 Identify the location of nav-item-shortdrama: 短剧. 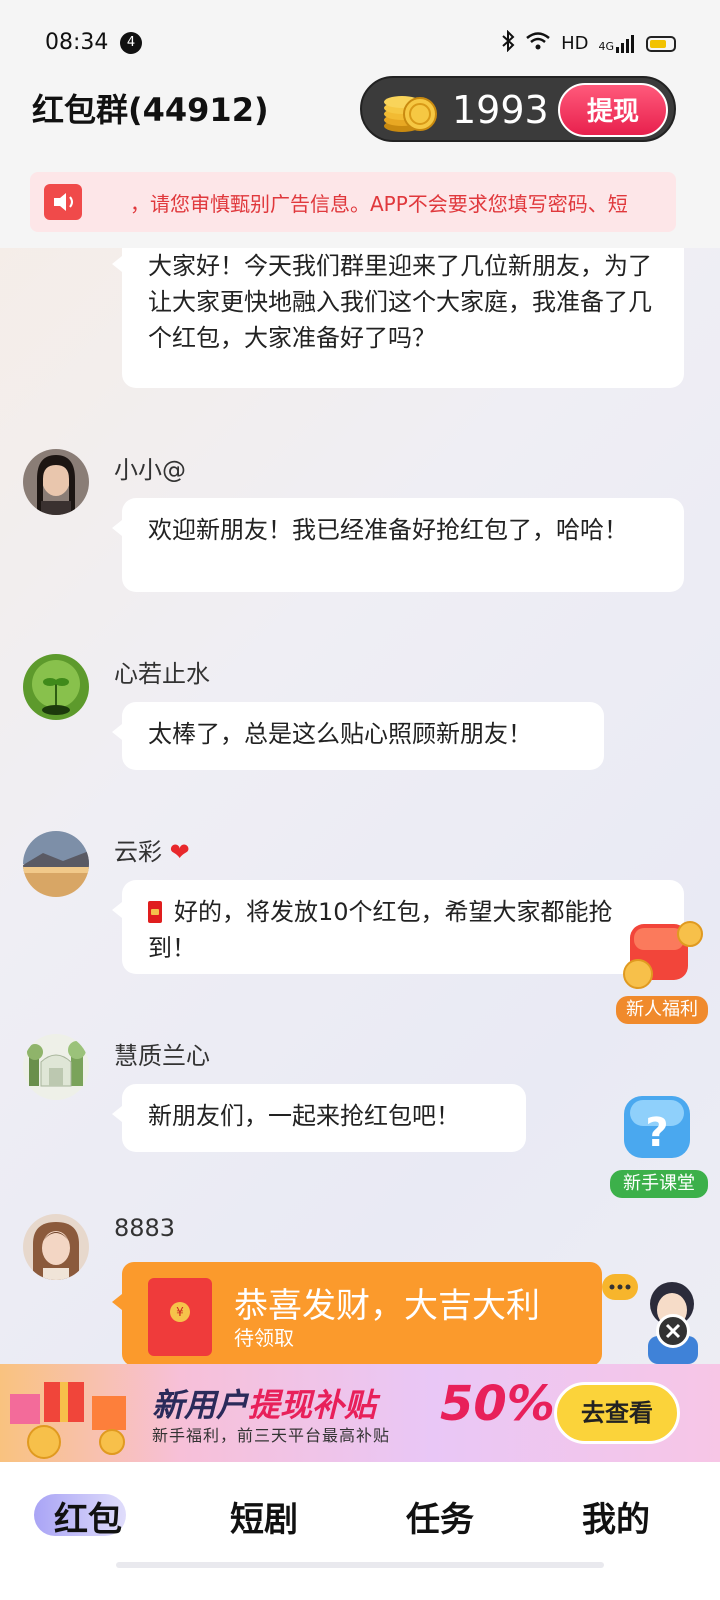
(264, 1516).